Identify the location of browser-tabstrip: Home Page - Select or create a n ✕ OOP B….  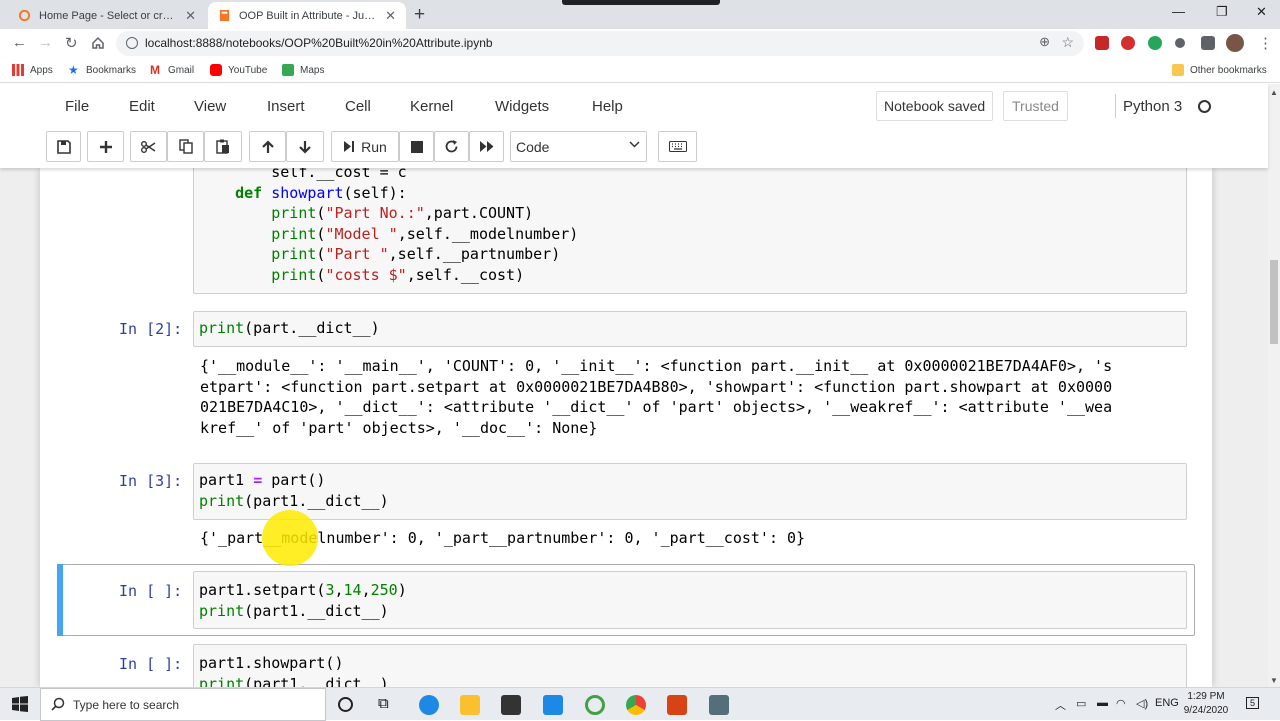
(640, 14).